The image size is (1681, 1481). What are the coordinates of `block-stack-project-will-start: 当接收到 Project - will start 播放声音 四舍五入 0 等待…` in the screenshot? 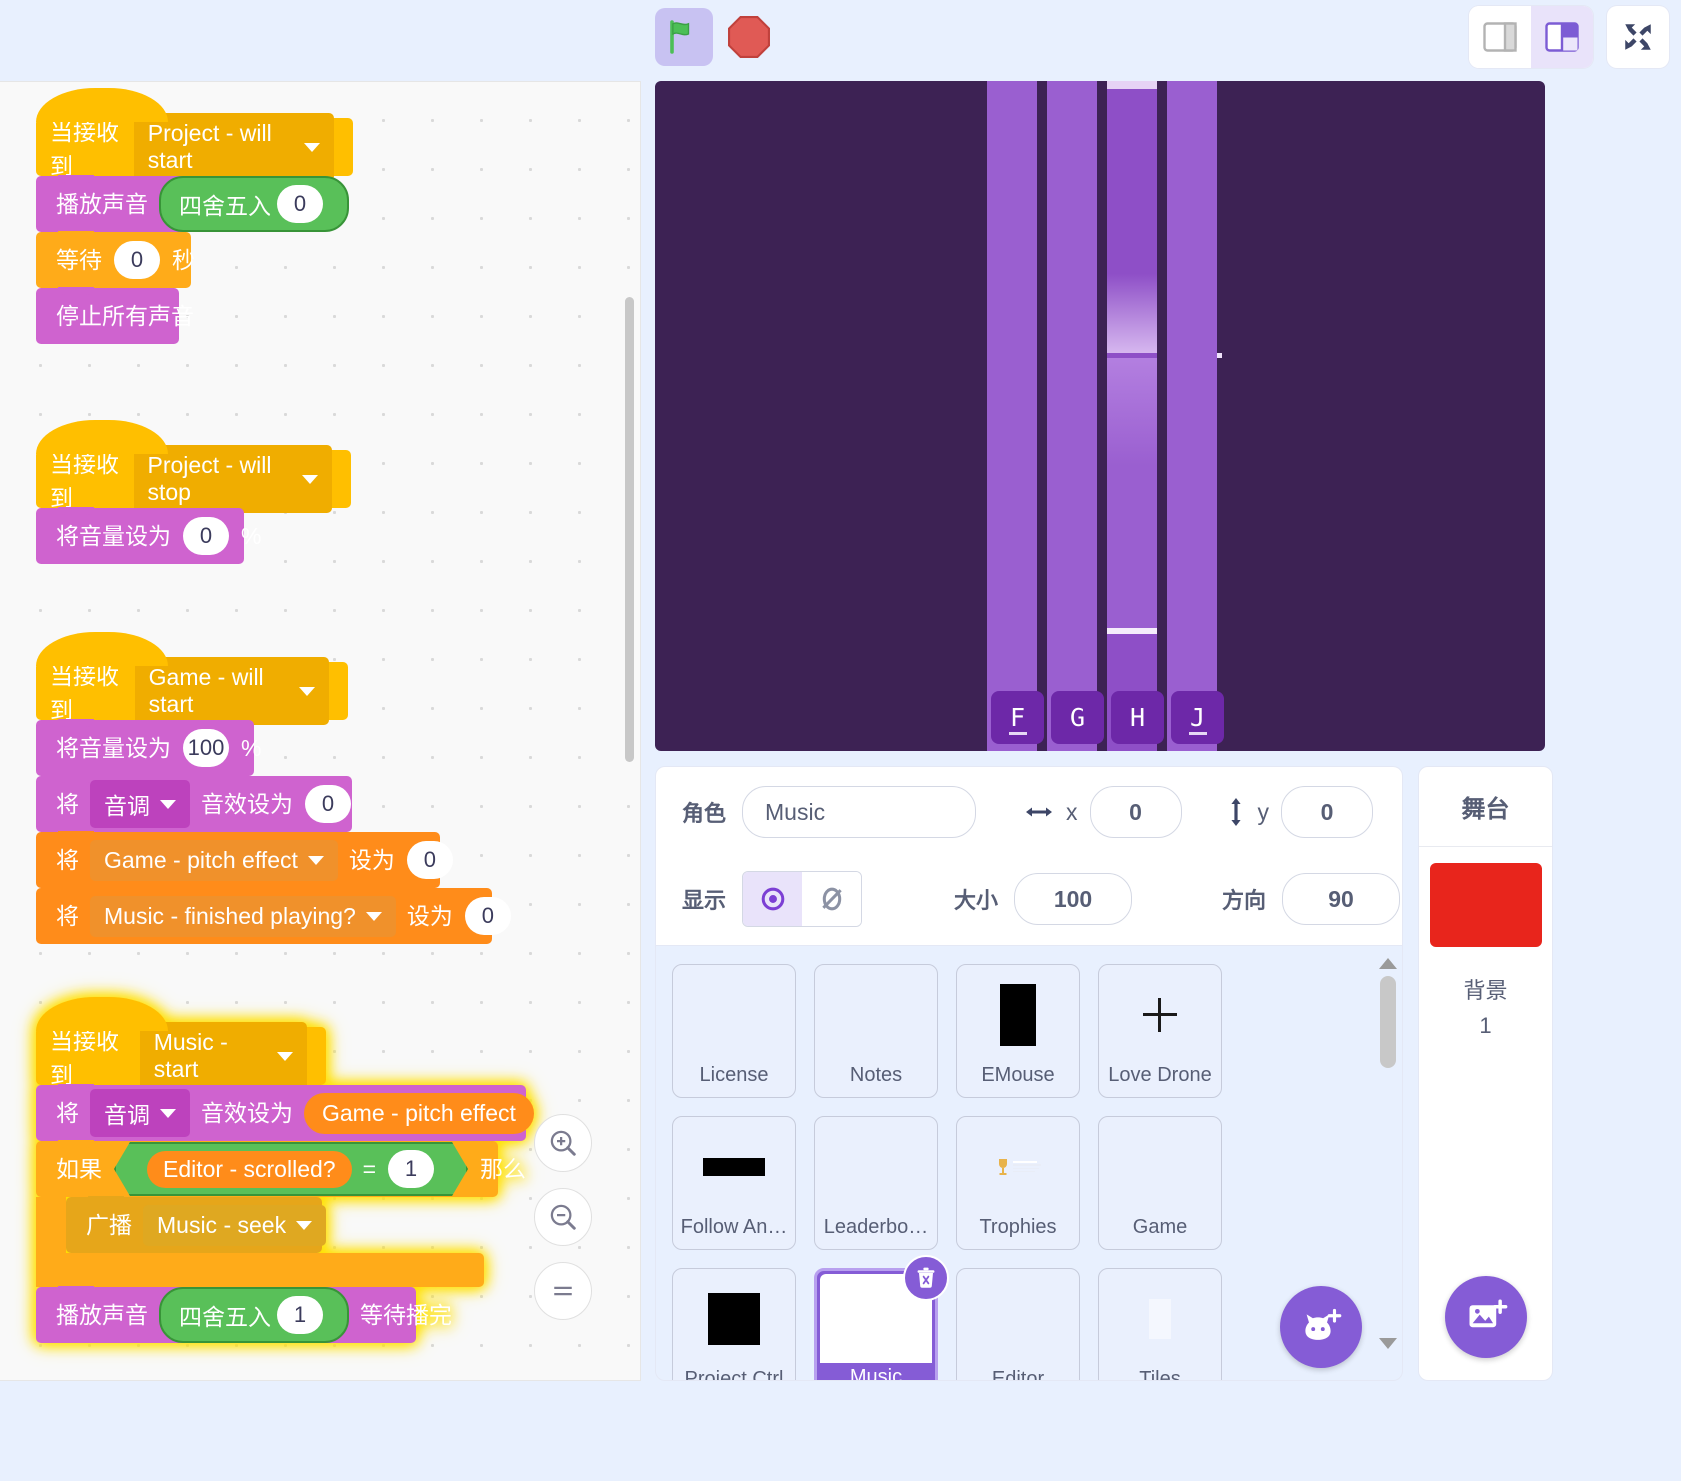 It's located at (194, 216).